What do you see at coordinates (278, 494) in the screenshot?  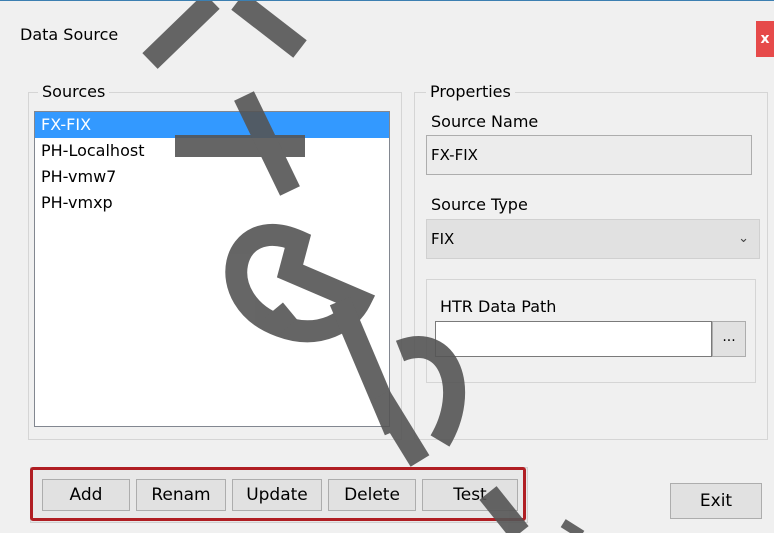 I see `highlight-outline` at bounding box center [278, 494].